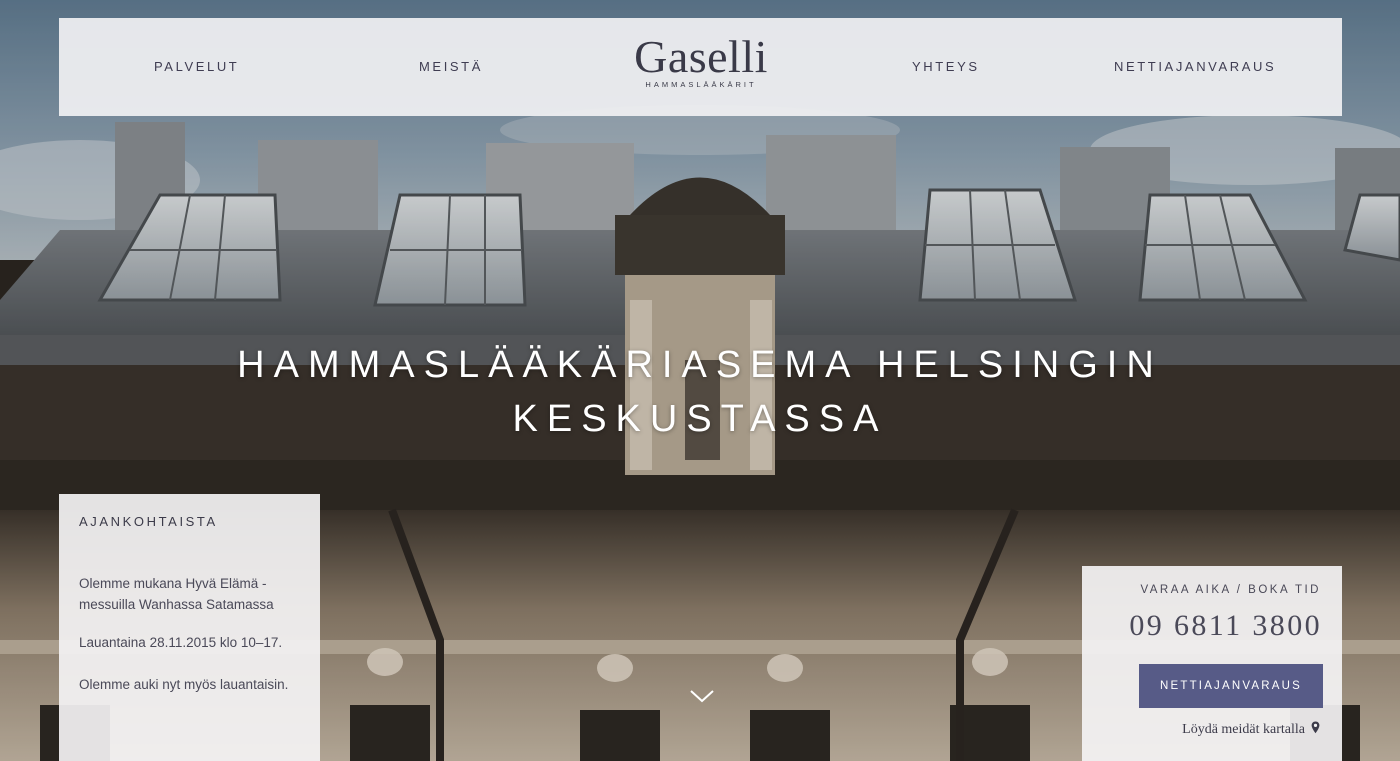  I want to click on phone-number: 09 6811 3800, so click(1225, 626).